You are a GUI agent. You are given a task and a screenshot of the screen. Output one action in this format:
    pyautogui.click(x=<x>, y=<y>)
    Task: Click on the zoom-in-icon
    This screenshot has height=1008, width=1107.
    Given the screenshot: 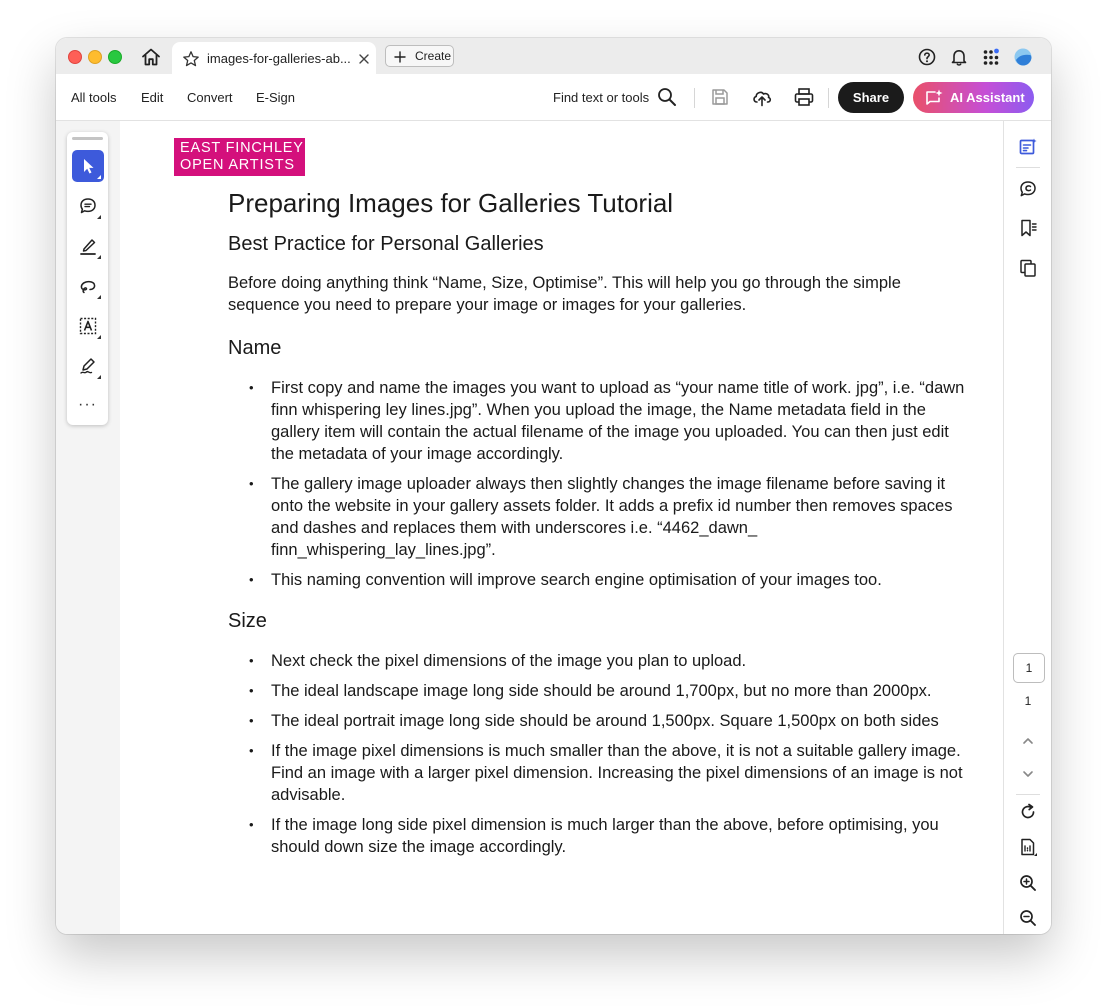 What is the action you would take?
    pyautogui.click(x=1028, y=883)
    